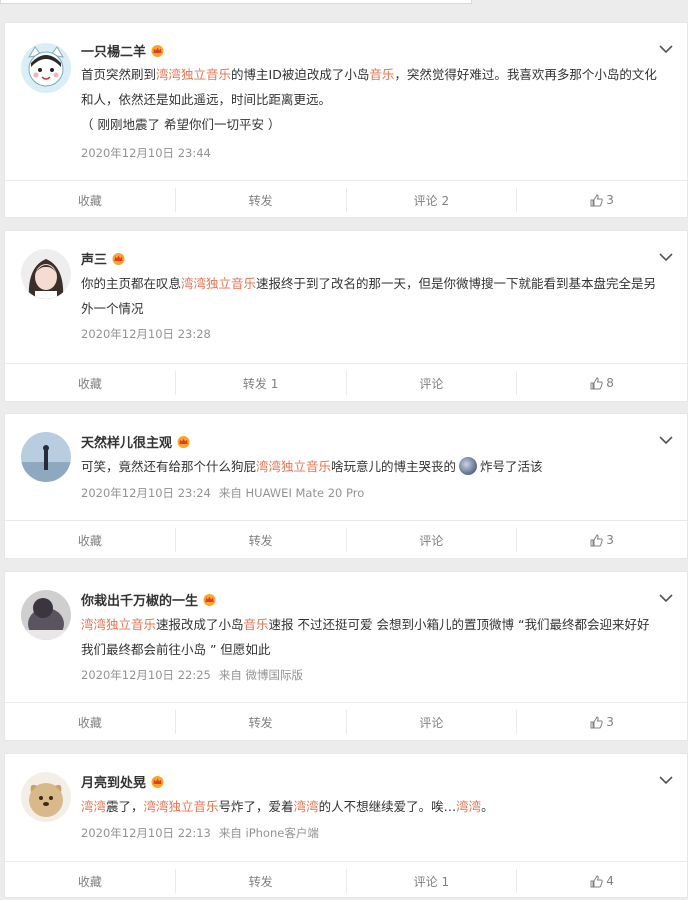 This screenshot has width=688, height=900. Describe the element at coordinates (139, 599) in the screenshot. I see `username-text: 你栽出千万椒的一生` at that location.